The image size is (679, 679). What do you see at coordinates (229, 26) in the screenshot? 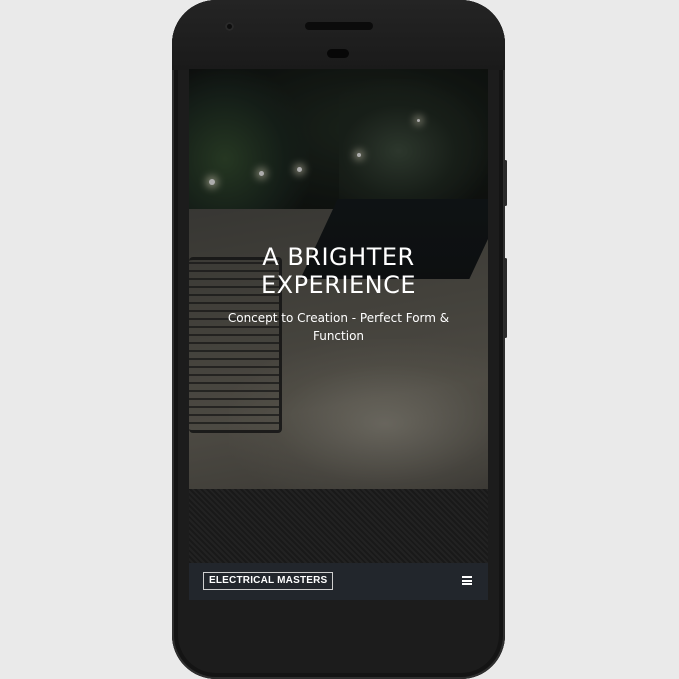
I see `front-camera-icon` at bounding box center [229, 26].